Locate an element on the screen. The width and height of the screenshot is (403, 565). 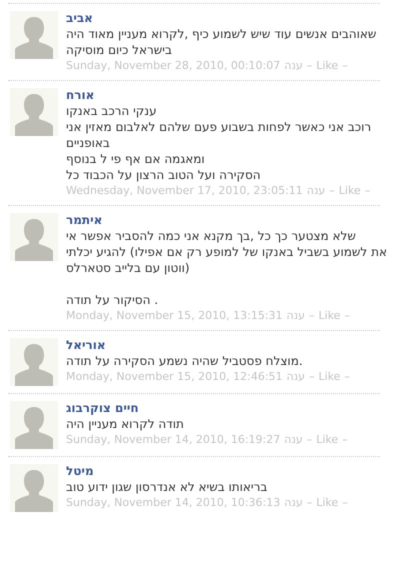
comment-text: תודה על הסיקור . is located at coordinates (113, 300).